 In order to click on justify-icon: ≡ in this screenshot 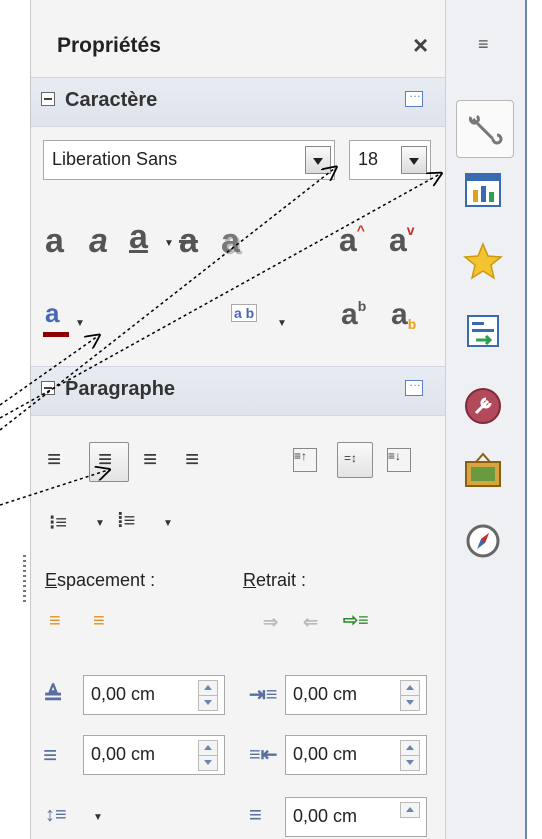, I will do `click(192, 460)`.